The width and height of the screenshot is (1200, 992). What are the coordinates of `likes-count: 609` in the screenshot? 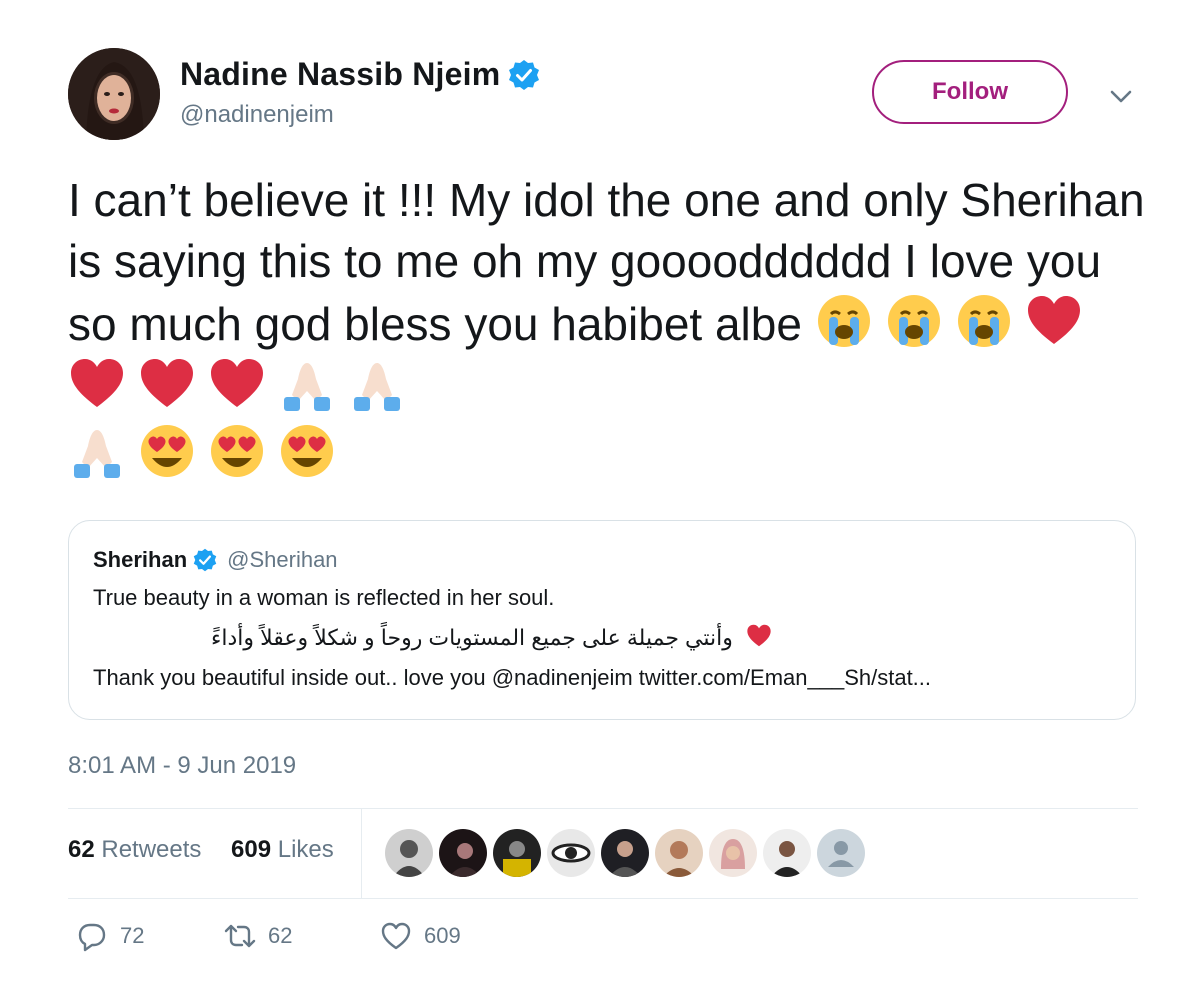 It's located at (251, 849).